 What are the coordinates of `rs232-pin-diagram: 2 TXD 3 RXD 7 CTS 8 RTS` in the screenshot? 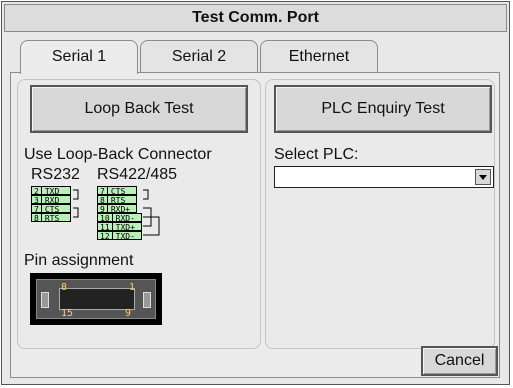 It's located at (55, 204).